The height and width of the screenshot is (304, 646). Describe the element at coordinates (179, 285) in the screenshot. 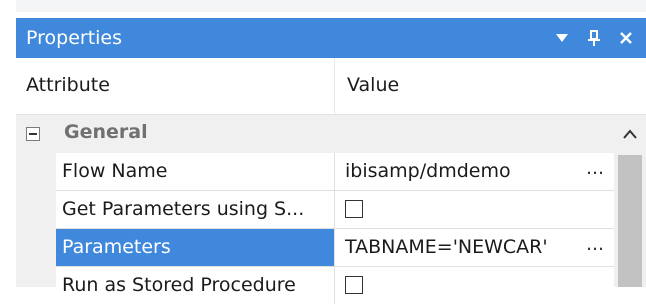

I see `property-name: Run as Stored Procedure` at that location.